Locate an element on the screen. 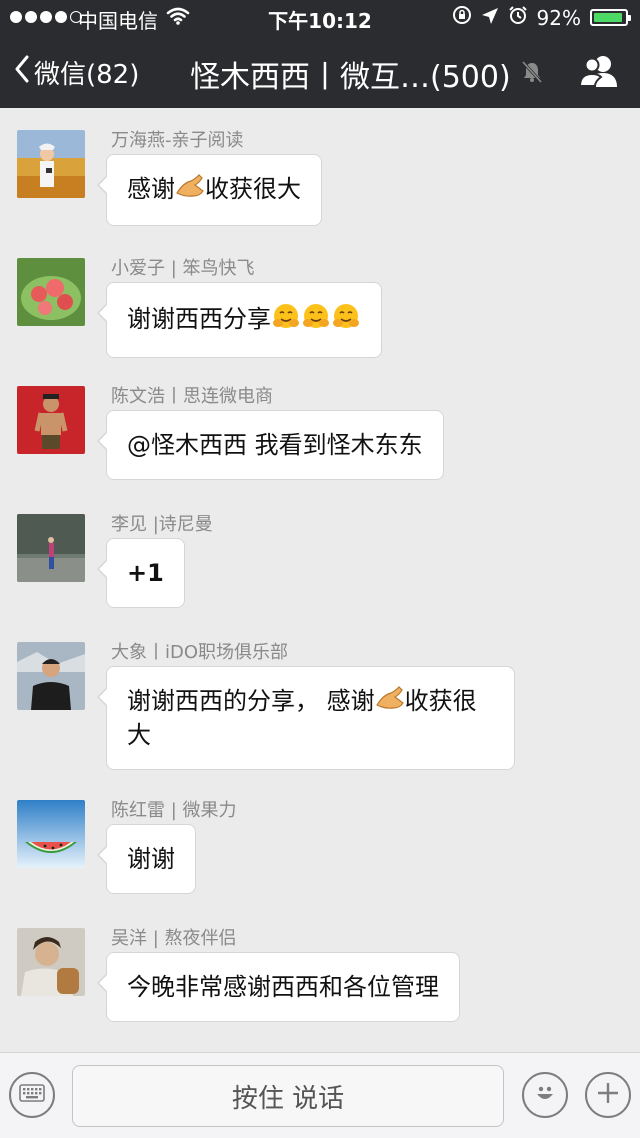 The image size is (640, 1138). input-bar: 按住 说话 is located at coordinates (320, 1095).